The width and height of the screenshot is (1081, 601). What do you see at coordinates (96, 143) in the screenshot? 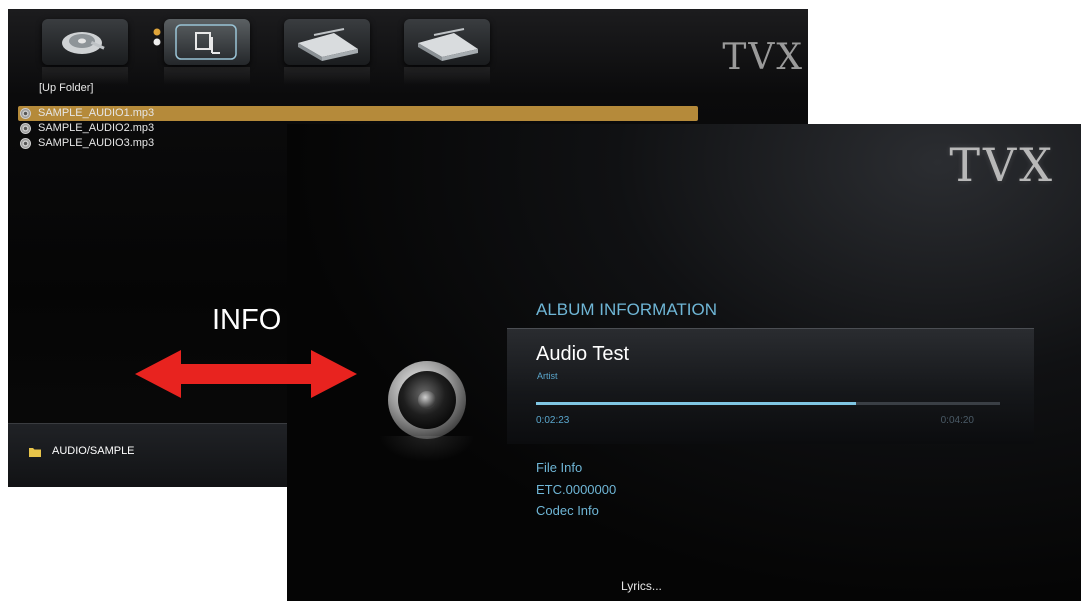
I see `file-name: SAMPLE_AUDIO3.mp3` at bounding box center [96, 143].